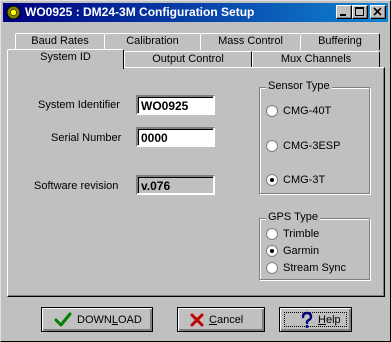  What do you see at coordinates (188, 59) in the screenshot?
I see `tab-output-control: Output Control` at bounding box center [188, 59].